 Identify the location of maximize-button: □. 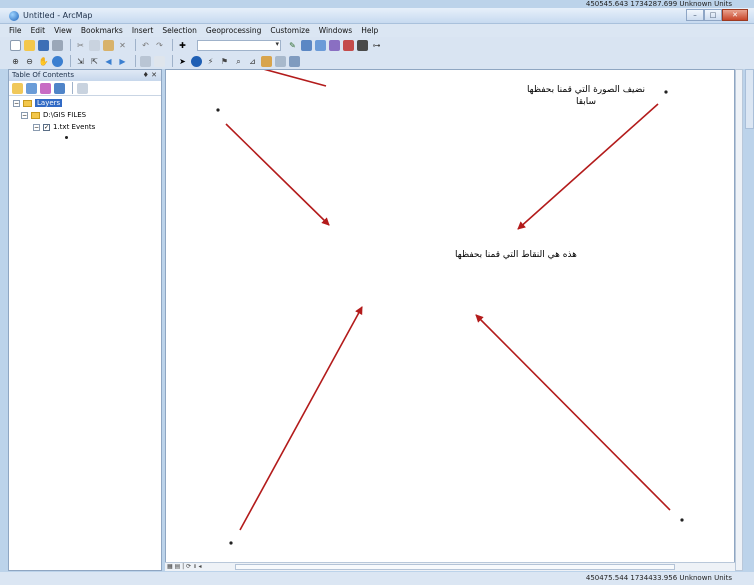
(713, 15).